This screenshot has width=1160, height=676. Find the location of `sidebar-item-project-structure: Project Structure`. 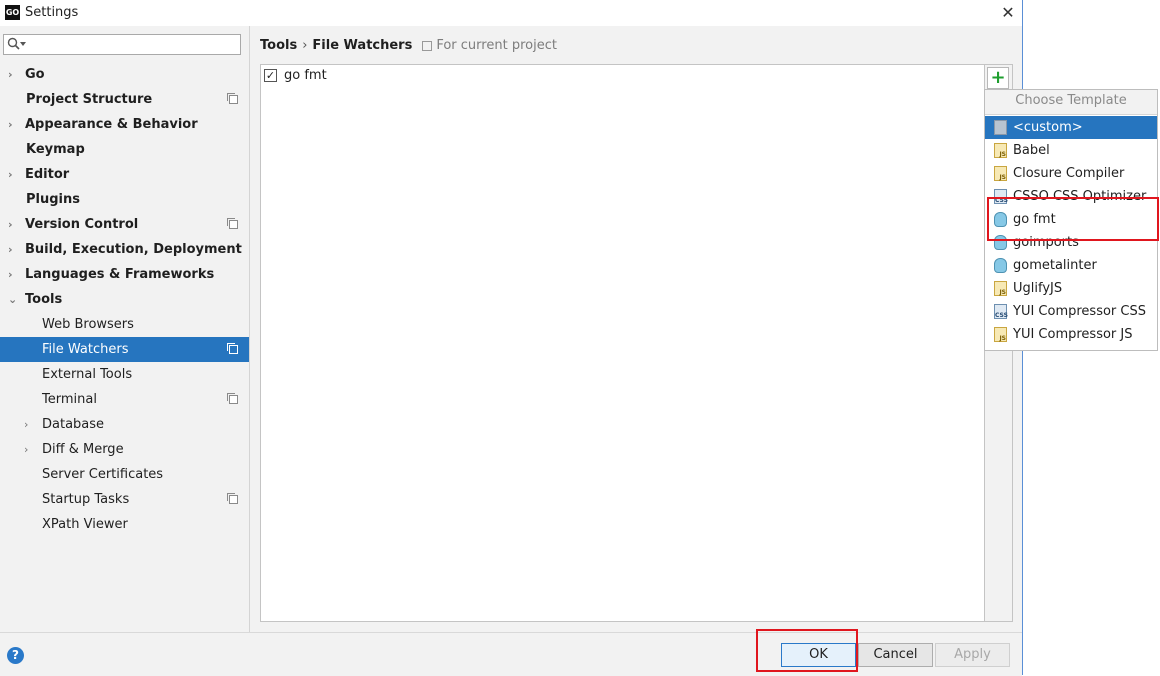

sidebar-item-project-structure: Project Structure is located at coordinates (124, 99).